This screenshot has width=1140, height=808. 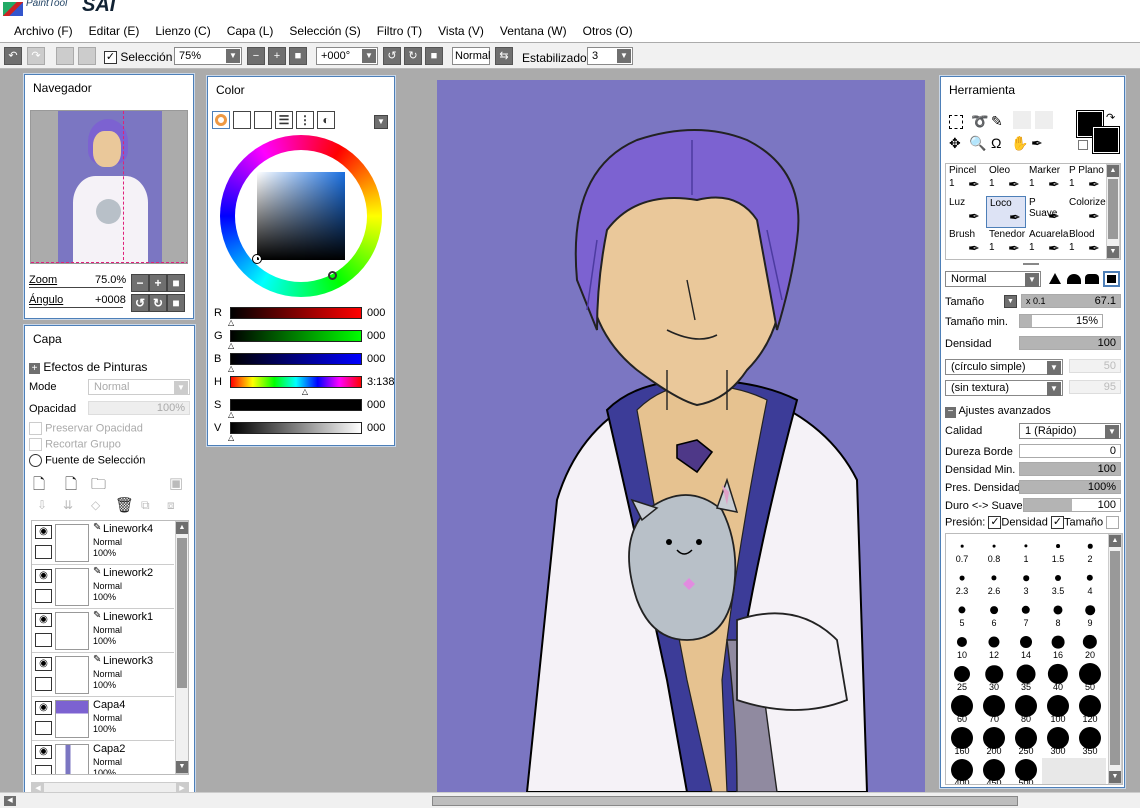 What do you see at coordinates (966, 212) in the screenshot?
I see `brush-slot: Luz ✒` at bounding box center [966, 212].